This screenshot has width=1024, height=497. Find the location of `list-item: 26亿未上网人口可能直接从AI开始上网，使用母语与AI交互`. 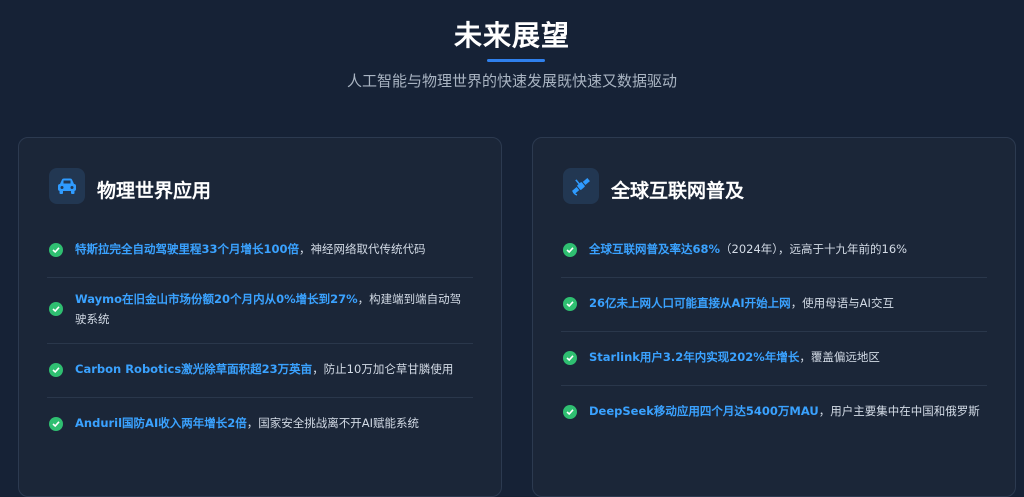

list-item: 26亿未上网人口可能直接从AI开始上网，使用母语与AI交互 is located at coordinates (774, 305).